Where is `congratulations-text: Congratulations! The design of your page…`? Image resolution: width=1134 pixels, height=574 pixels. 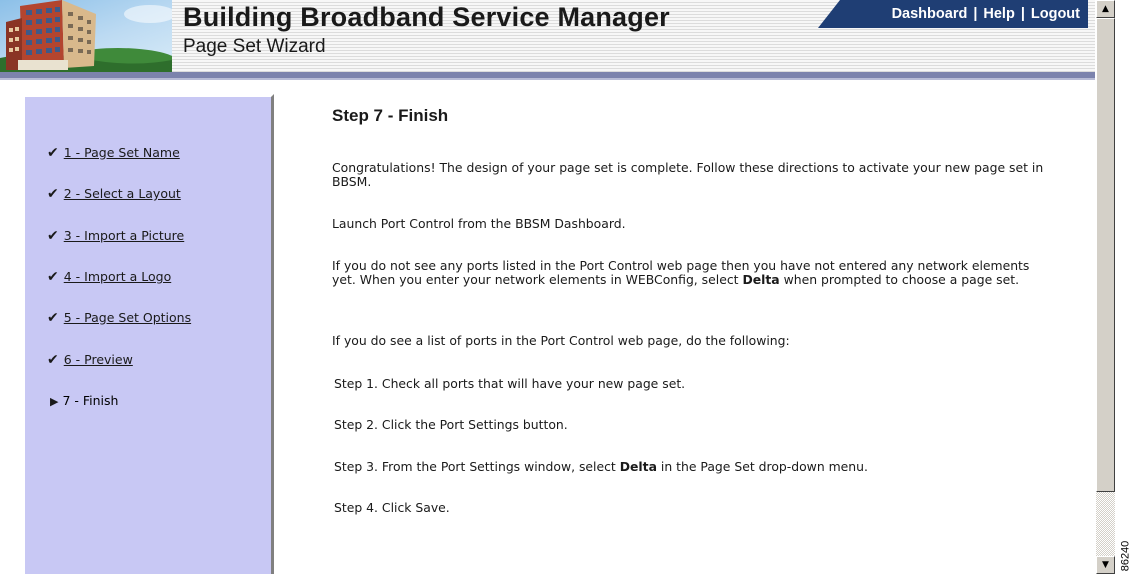
congratulations-text: Congratulations! The design of your page… is located at coordinates (688, 174).